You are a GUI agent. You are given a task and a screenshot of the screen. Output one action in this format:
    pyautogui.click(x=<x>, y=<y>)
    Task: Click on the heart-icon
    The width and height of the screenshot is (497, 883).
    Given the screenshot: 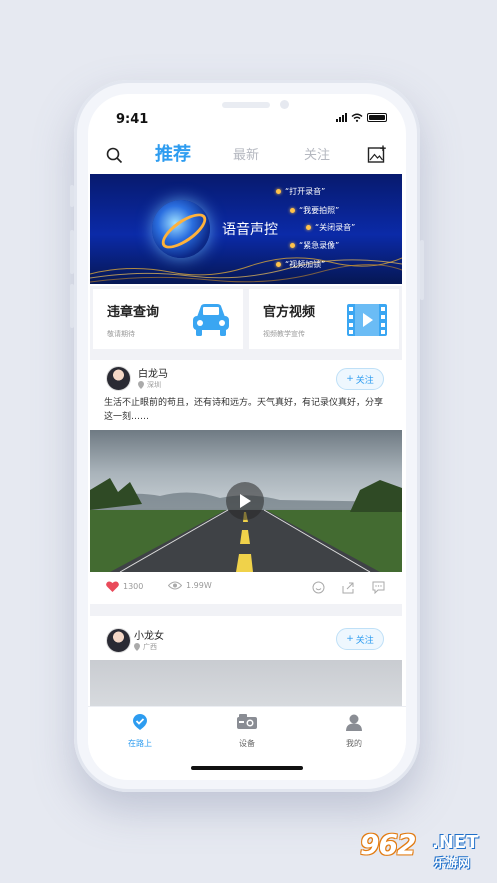 What is the action you would take?
    pyautogui.click(x=112, y=586)
    